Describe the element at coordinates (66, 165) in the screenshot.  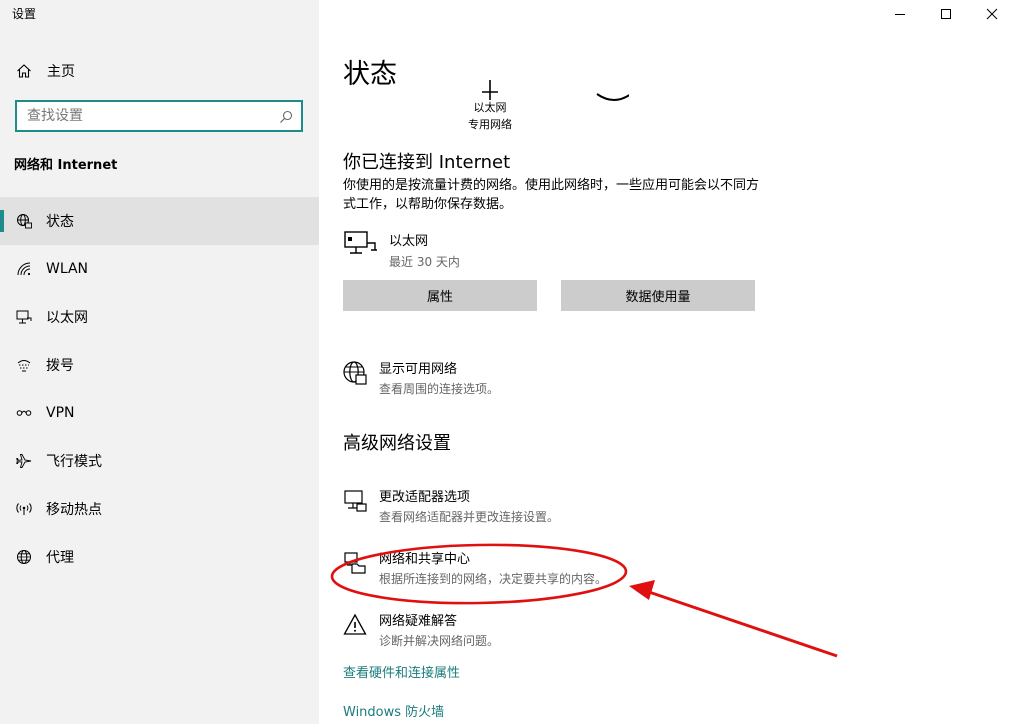
I see `section-title: 网络和 Internet` at that location.